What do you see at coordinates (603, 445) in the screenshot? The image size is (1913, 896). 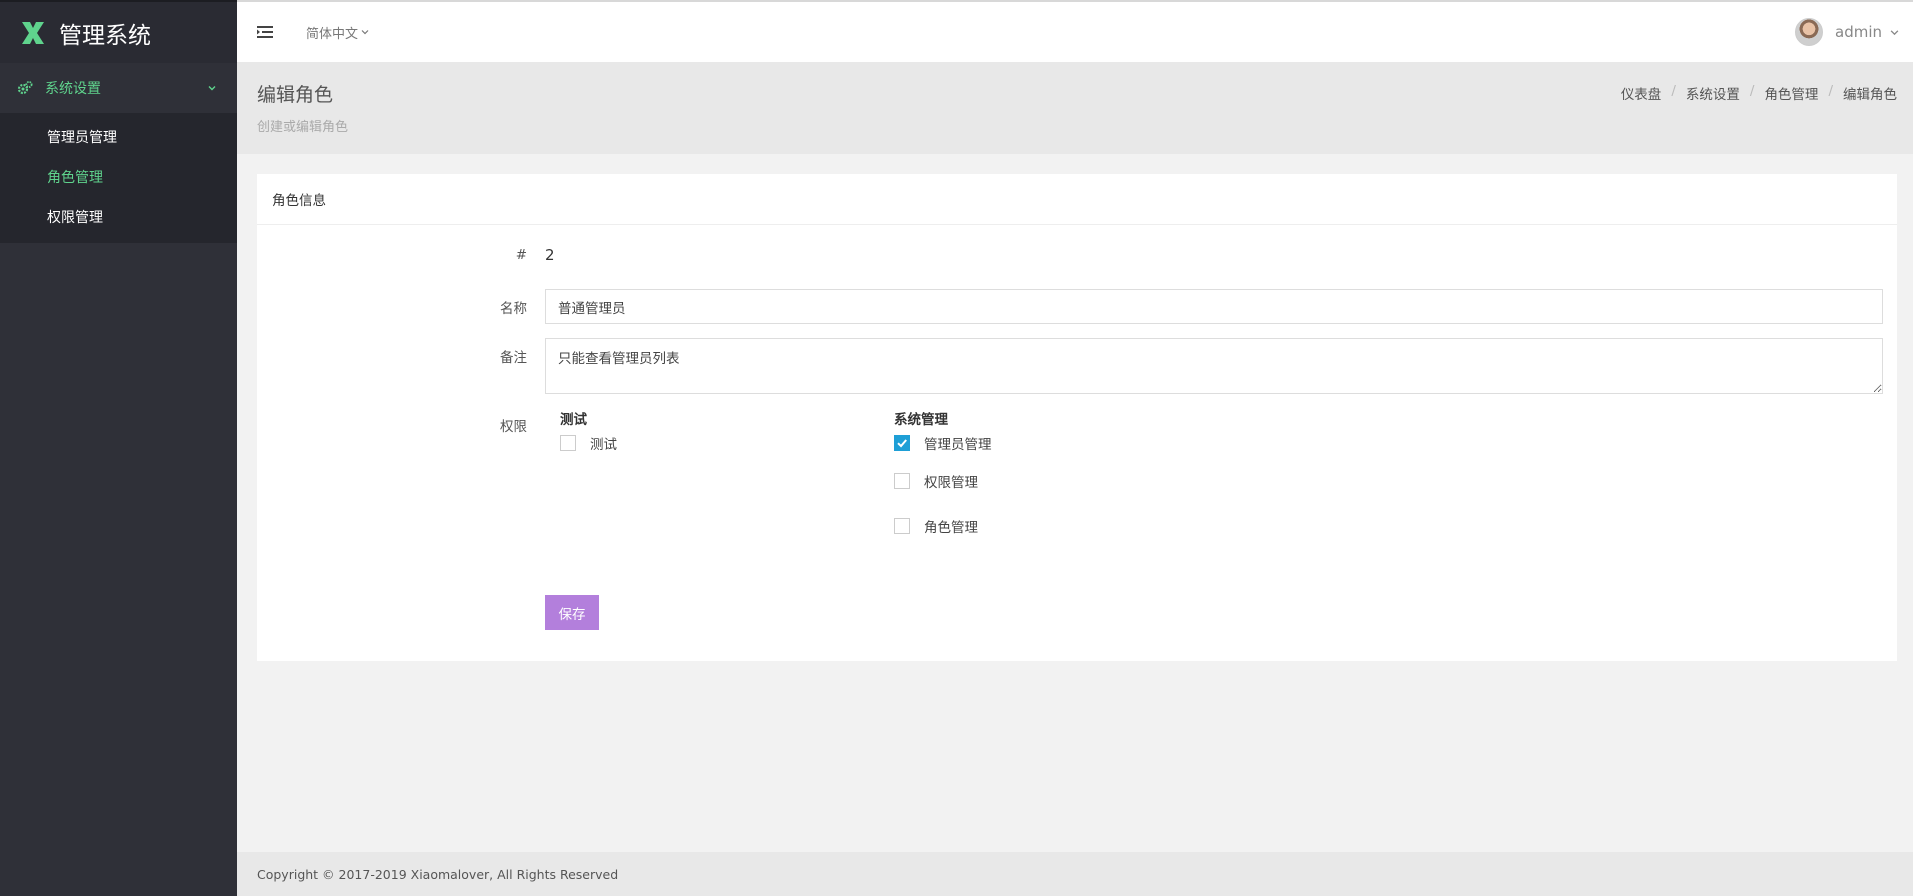 I see `perm-item-label: 测试` at bounding box center [603, 445].